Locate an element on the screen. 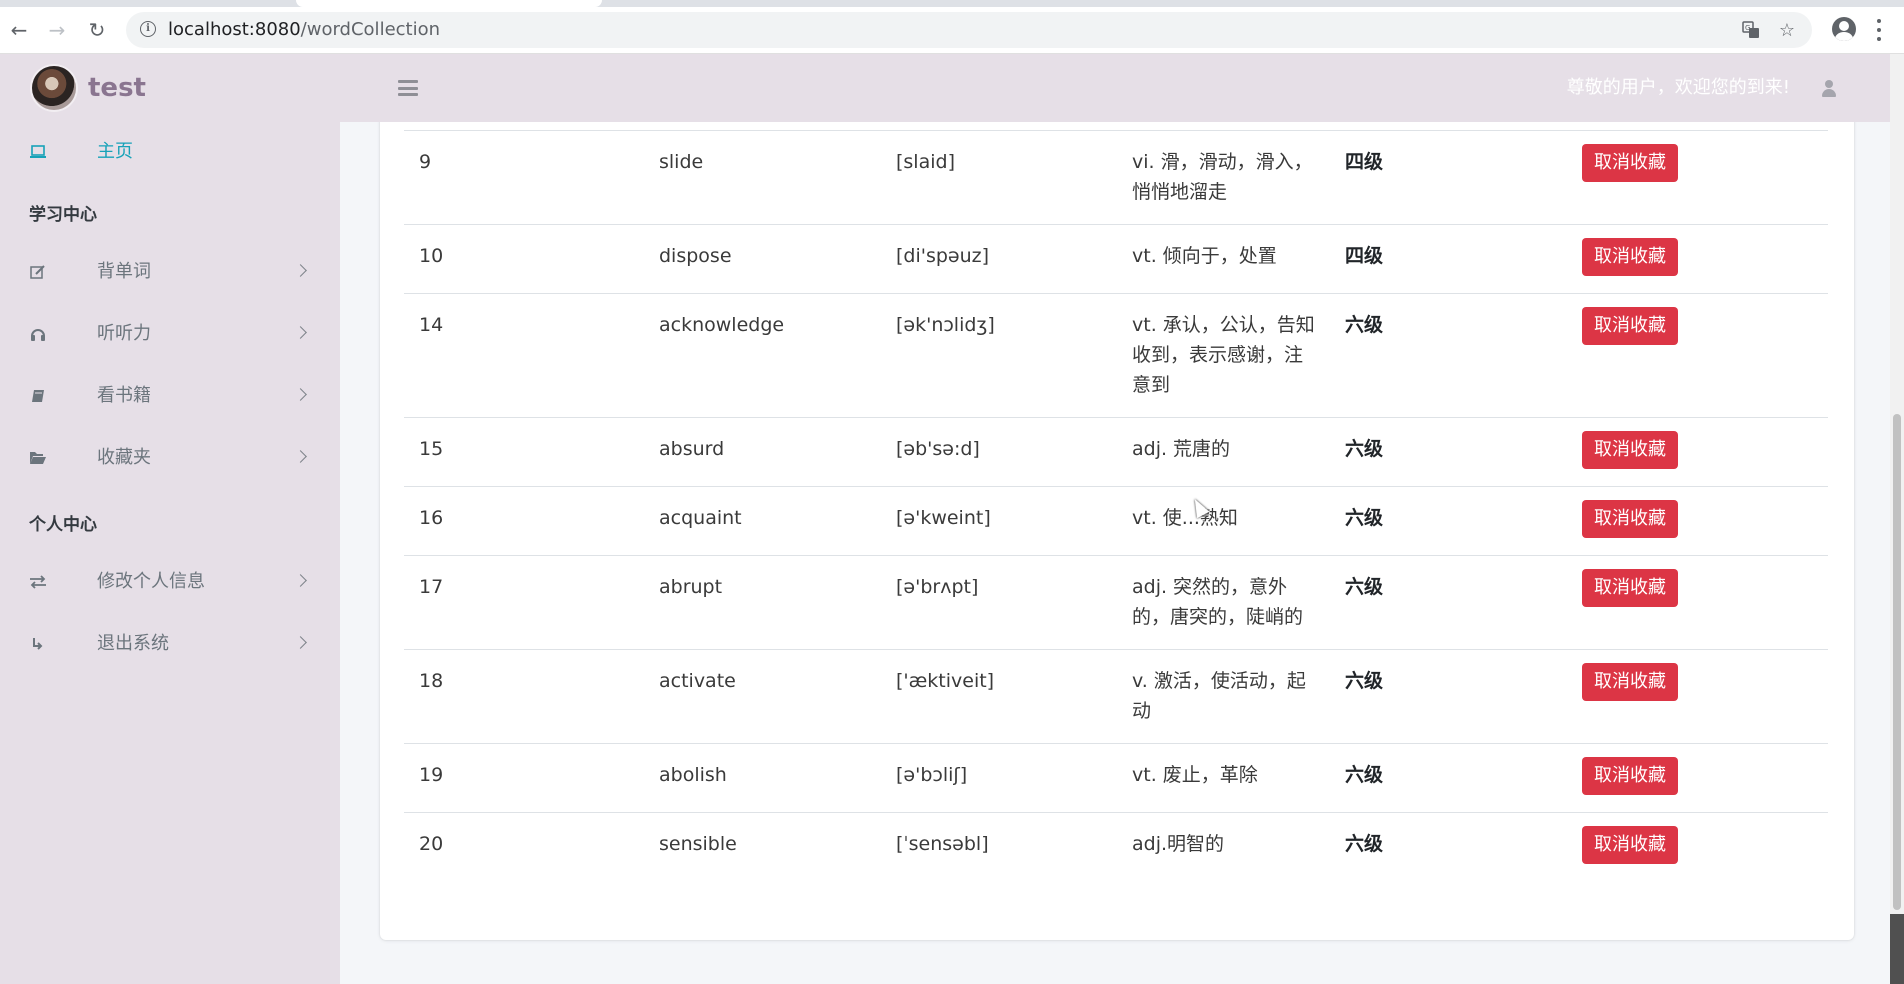 This screenshot has width=1904, height=984. word-cell: acquaint is located at coordinates (762, 521).